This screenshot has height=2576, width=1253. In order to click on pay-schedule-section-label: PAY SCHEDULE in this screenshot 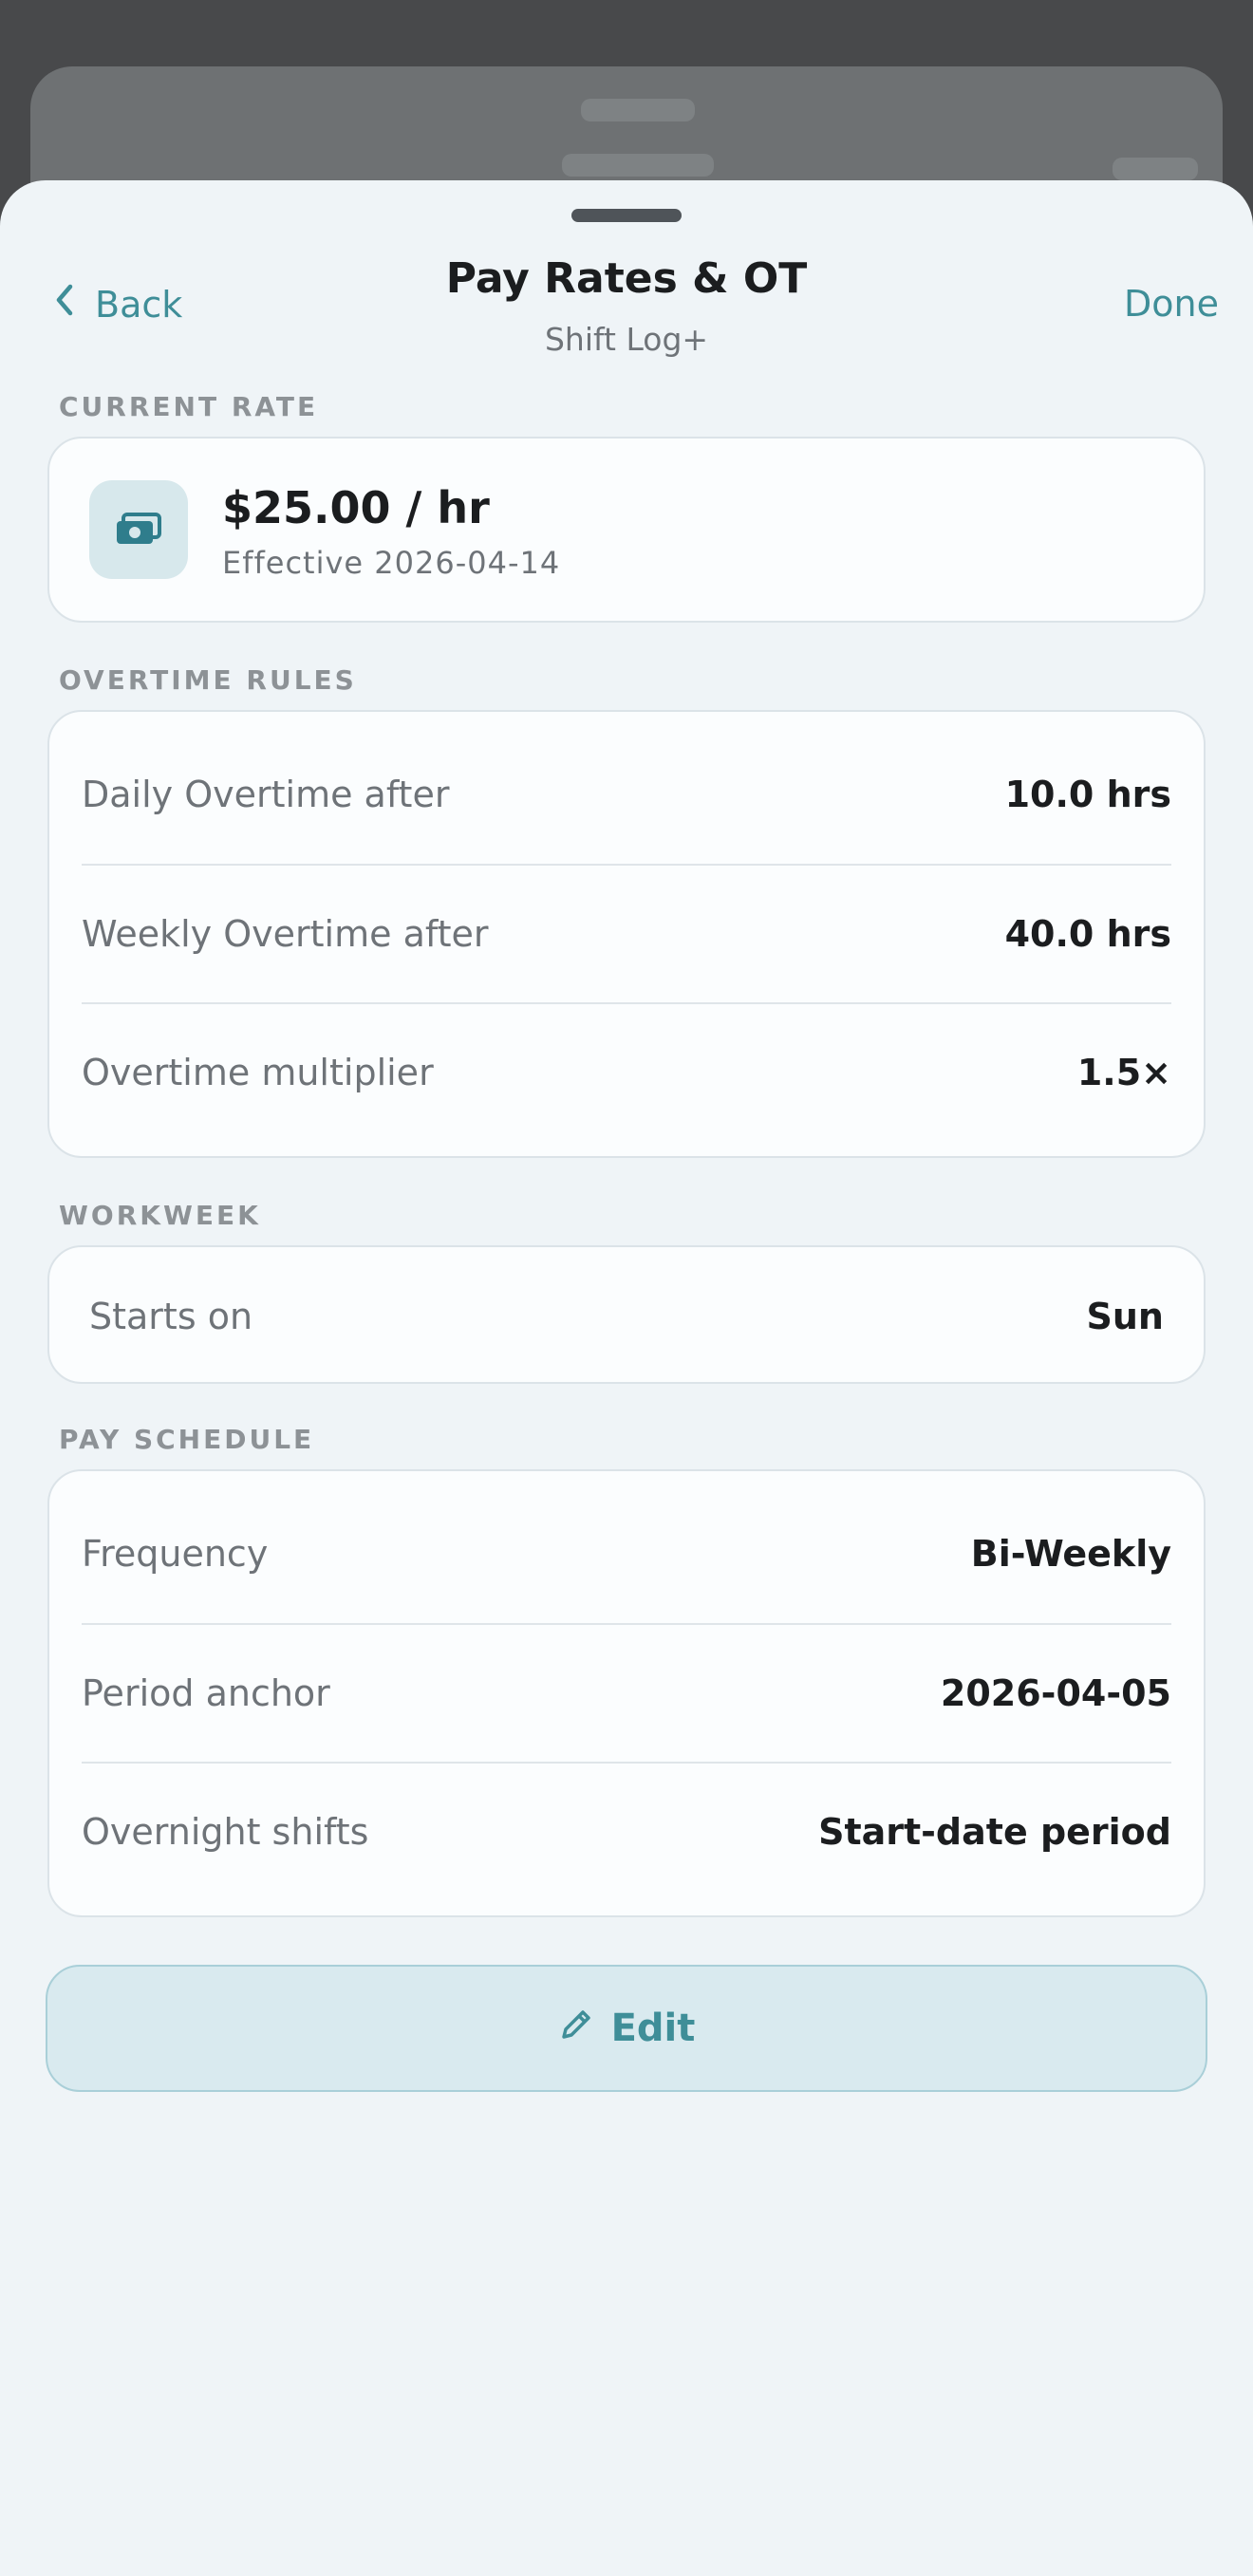, I will do `click(187, 1440)`.